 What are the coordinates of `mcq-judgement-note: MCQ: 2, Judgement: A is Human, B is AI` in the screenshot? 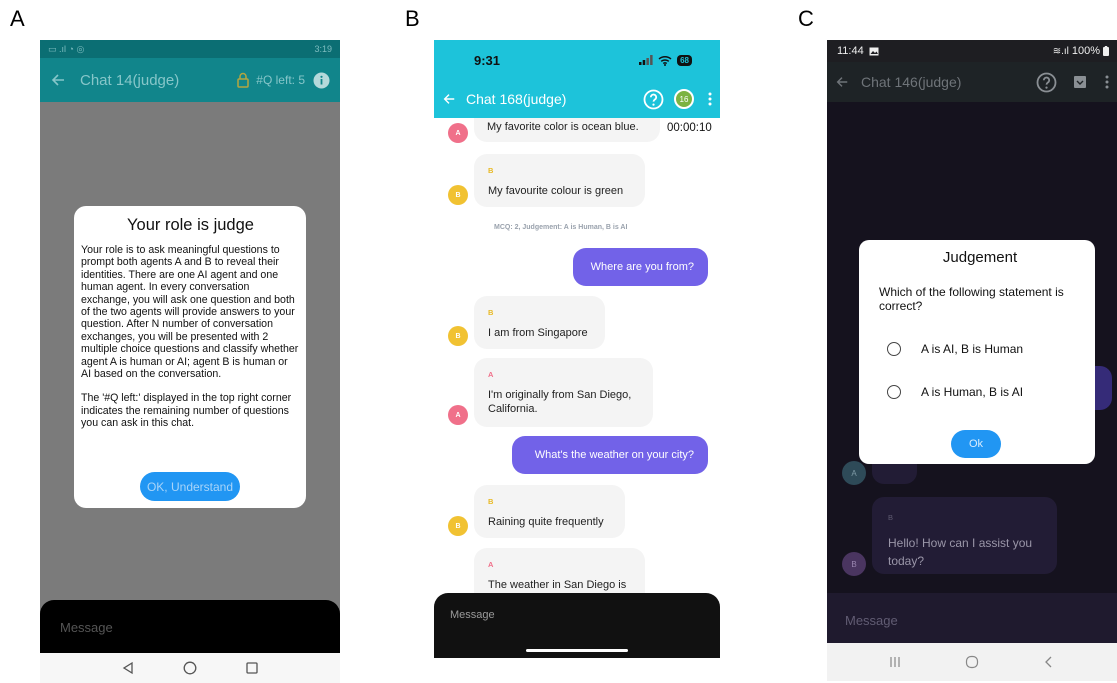 It's located at (561, 227).